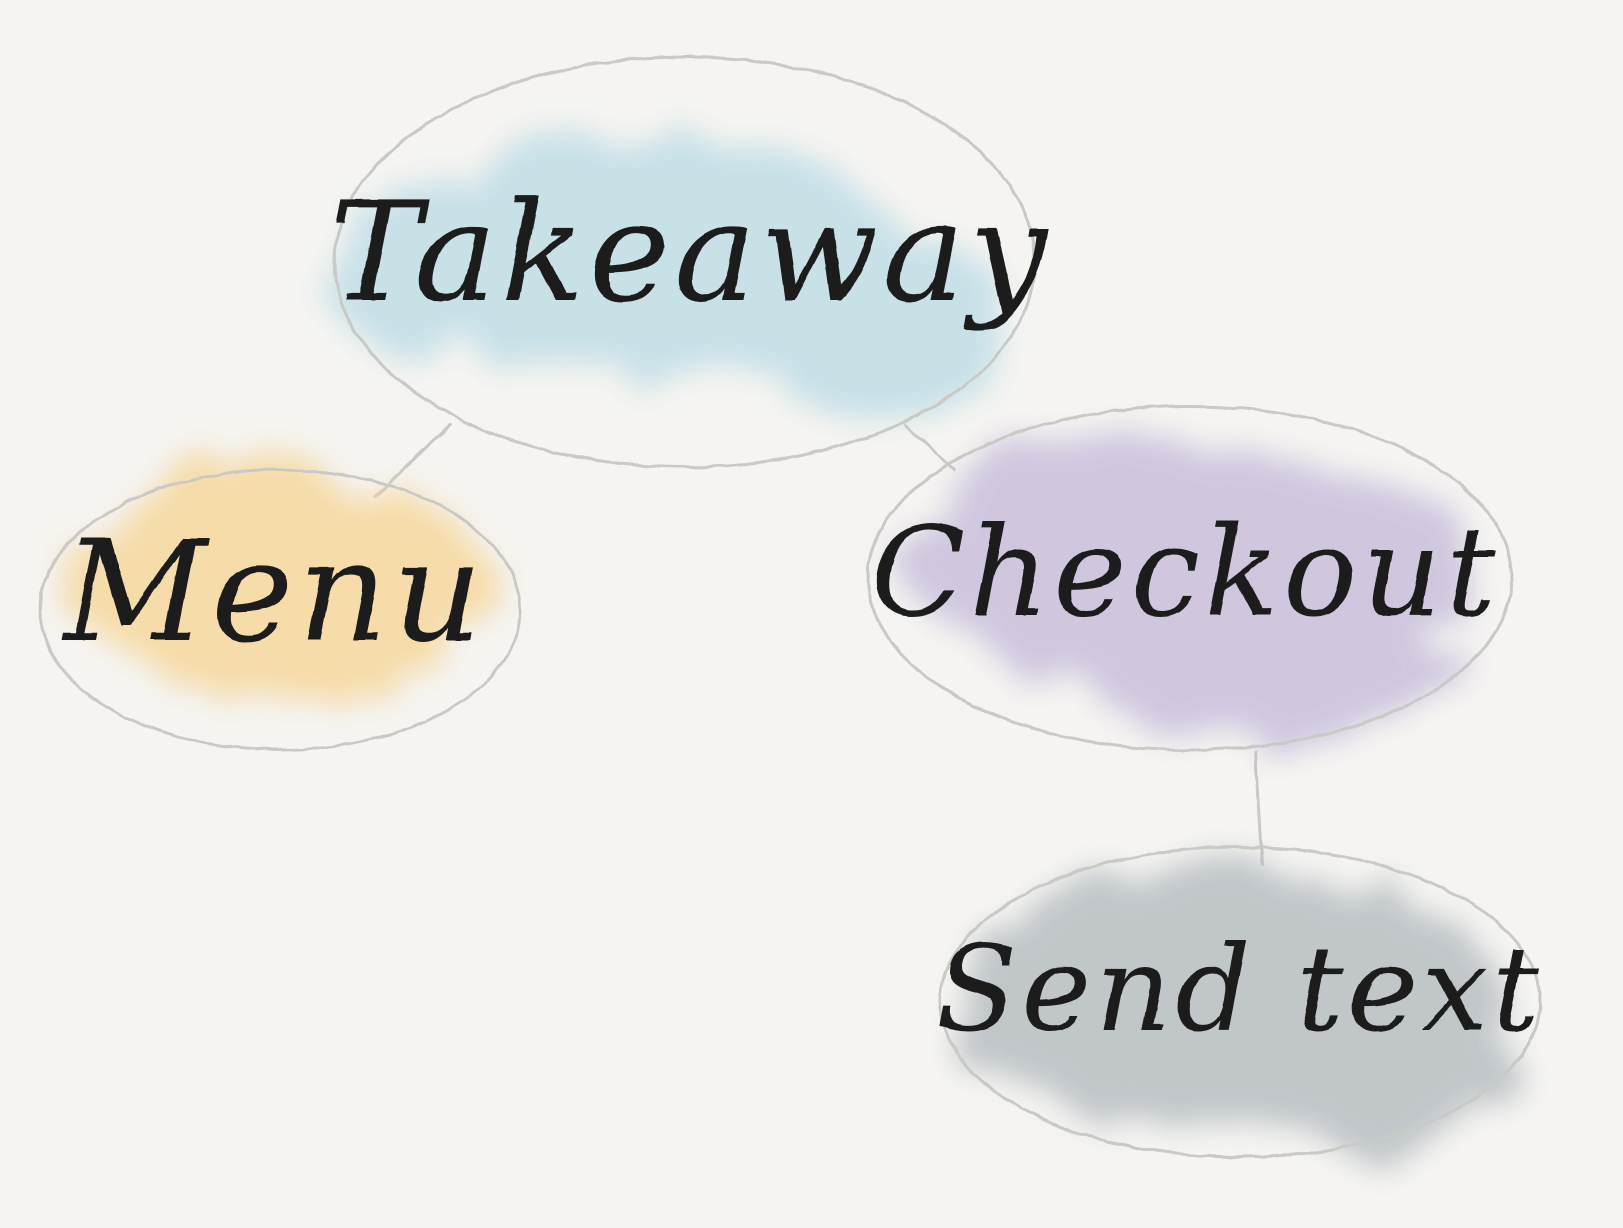  I want to click on checkout-node-label: Checkout, so click(1184, 573).